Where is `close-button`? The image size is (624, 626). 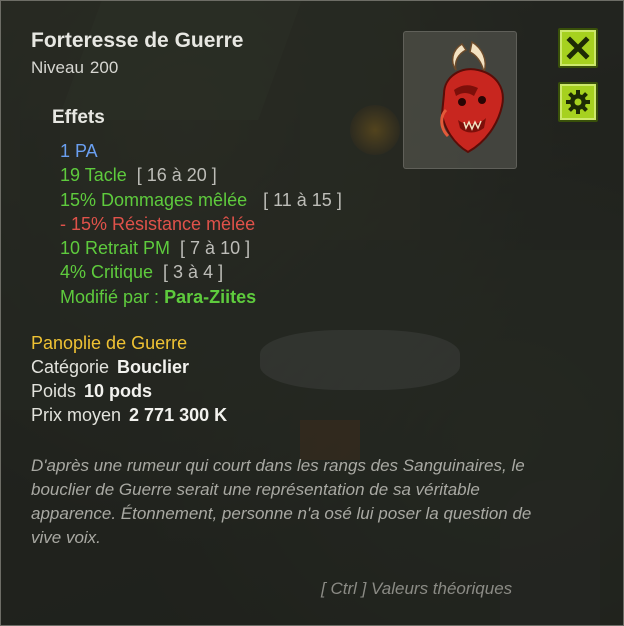 close-button is located at coordinates (578, 48).